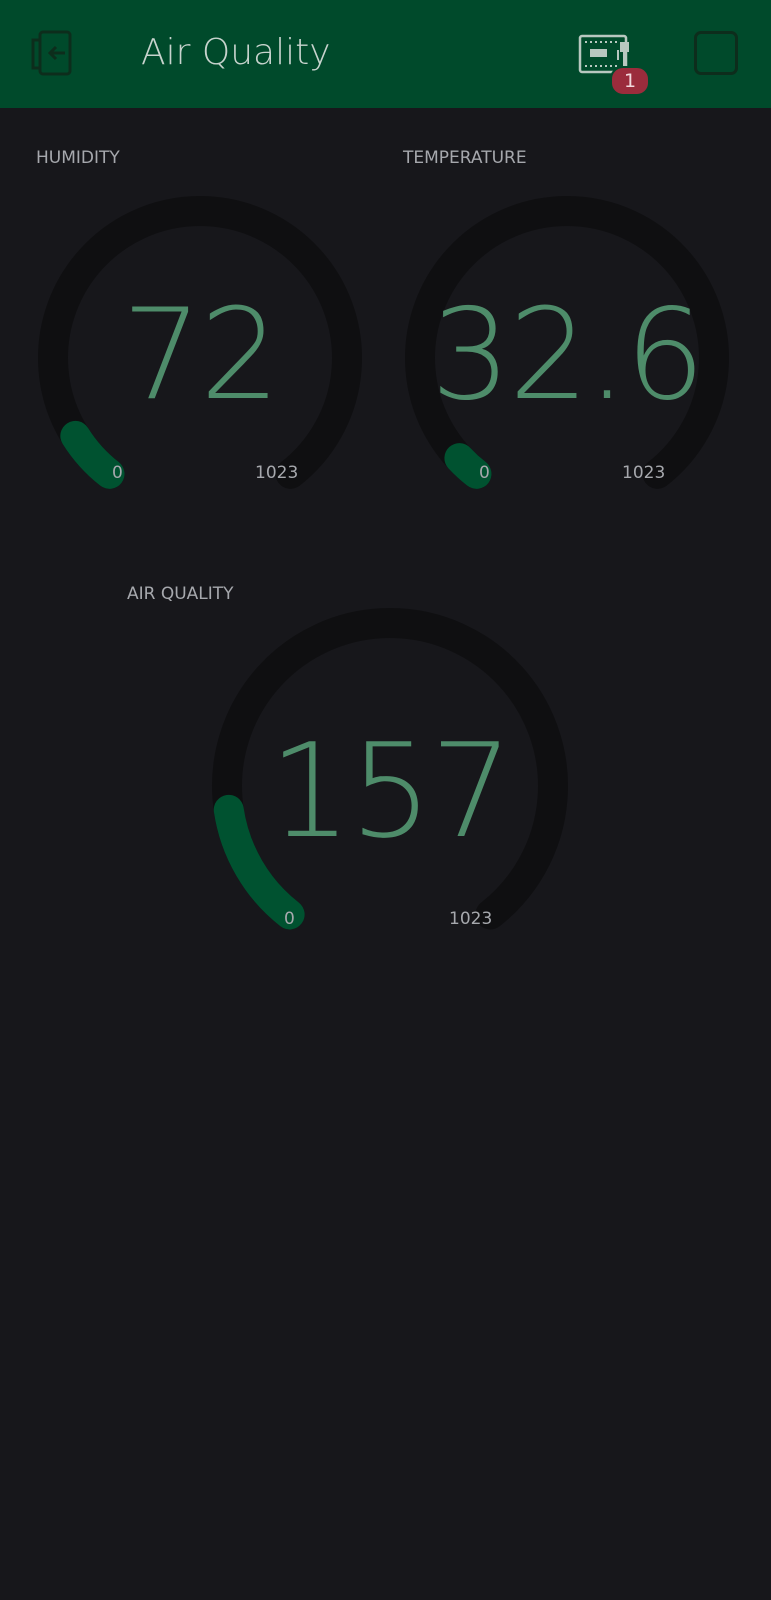 This screenshot has height=1600, width=771. I want to click on back-button, so click(54, 54).